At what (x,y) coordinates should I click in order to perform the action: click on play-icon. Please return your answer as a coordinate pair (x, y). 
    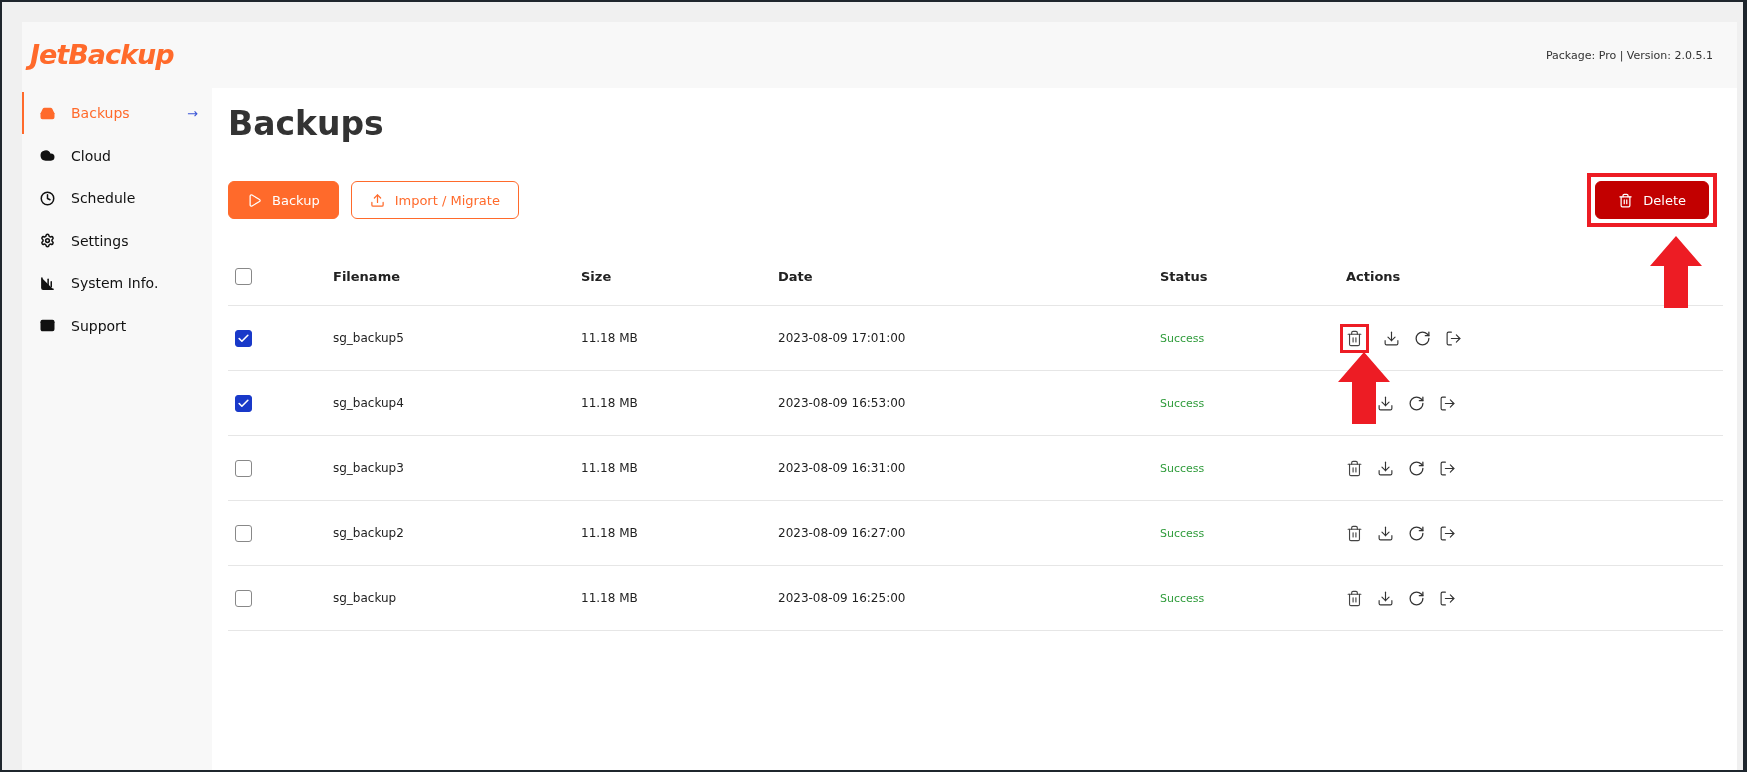
    Looking at the image, I should click on (254, 200).